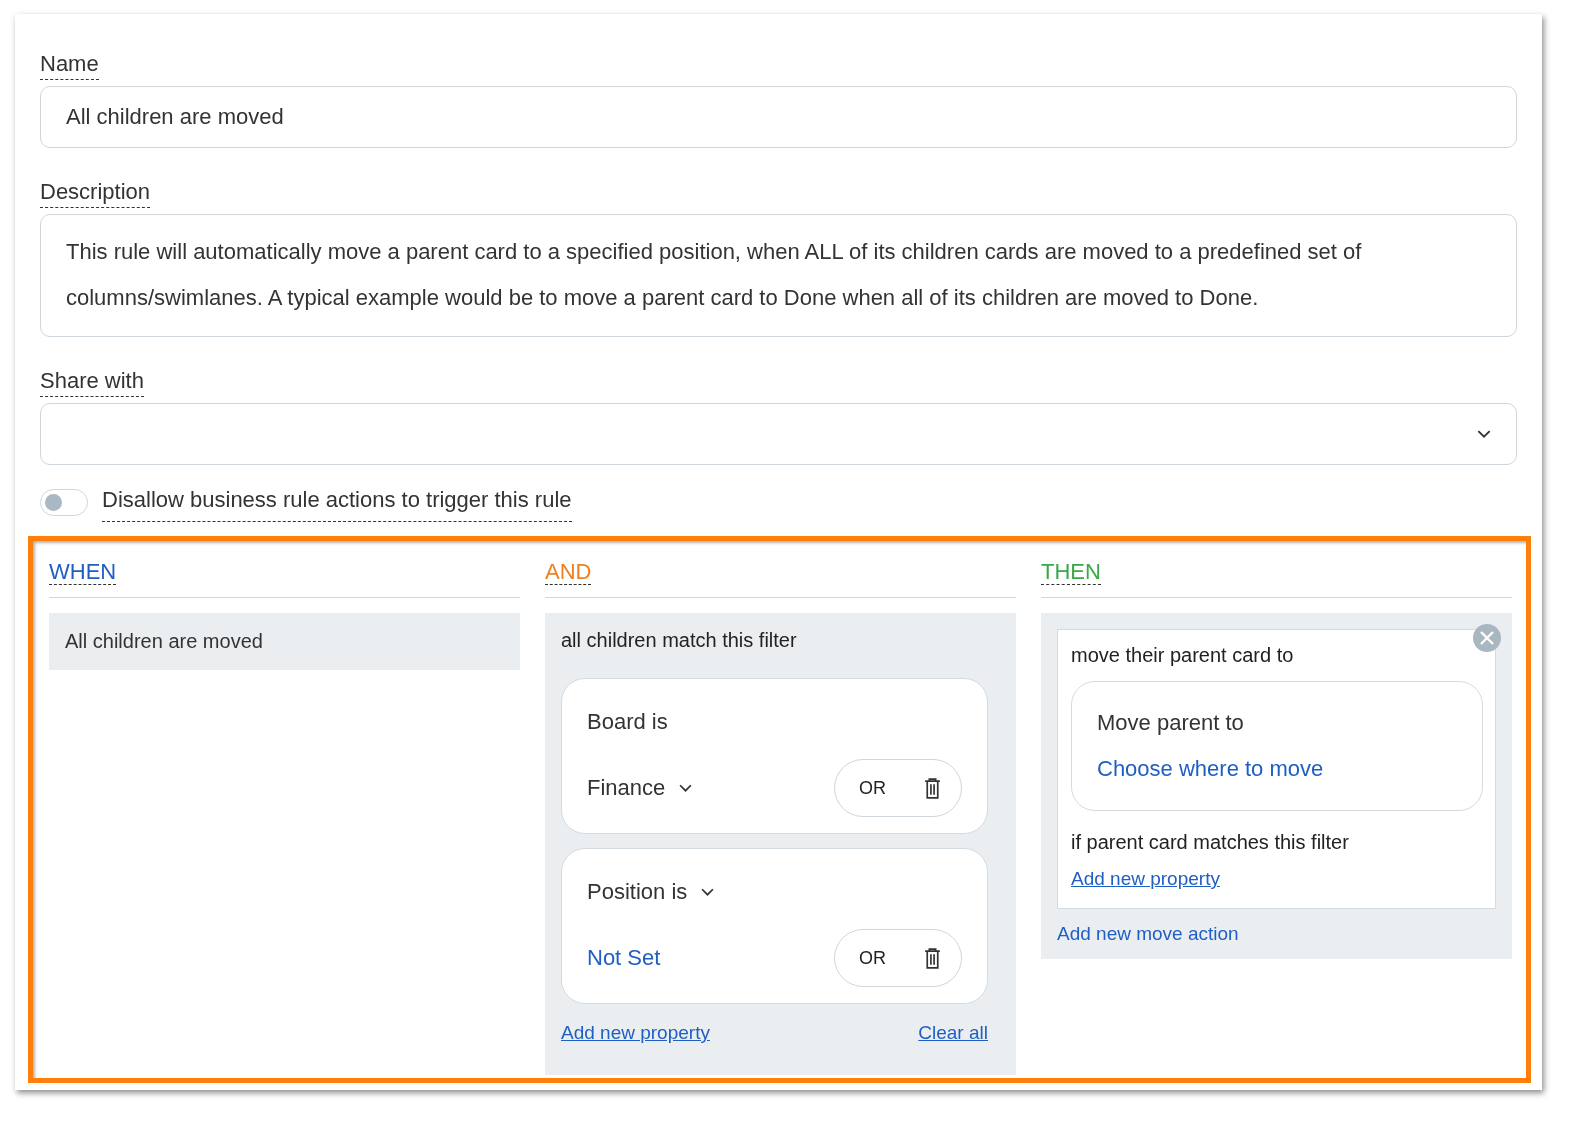 This screenshot has width=1584, height=1126. Describe the element at coordinates (1071, 572) in the screenshot. I see `section-heading: THEN` at that location.